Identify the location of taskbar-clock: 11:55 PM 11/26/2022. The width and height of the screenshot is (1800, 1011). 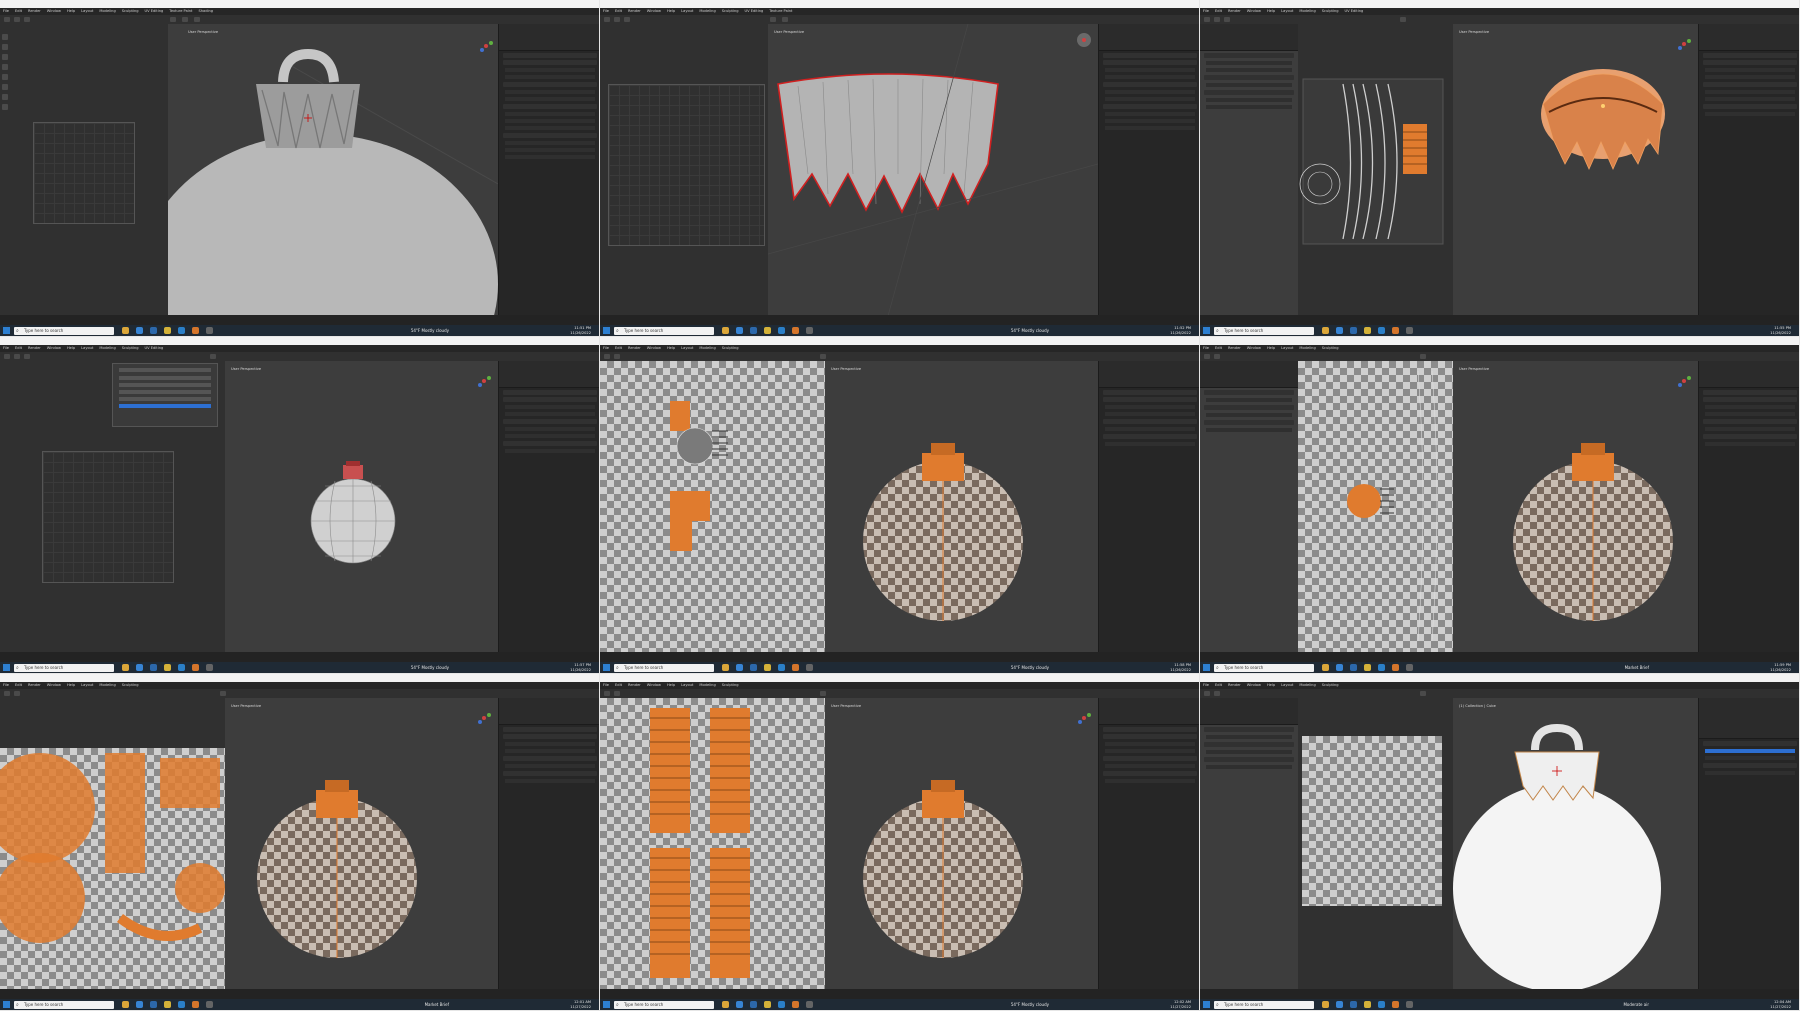
(1780, 330).